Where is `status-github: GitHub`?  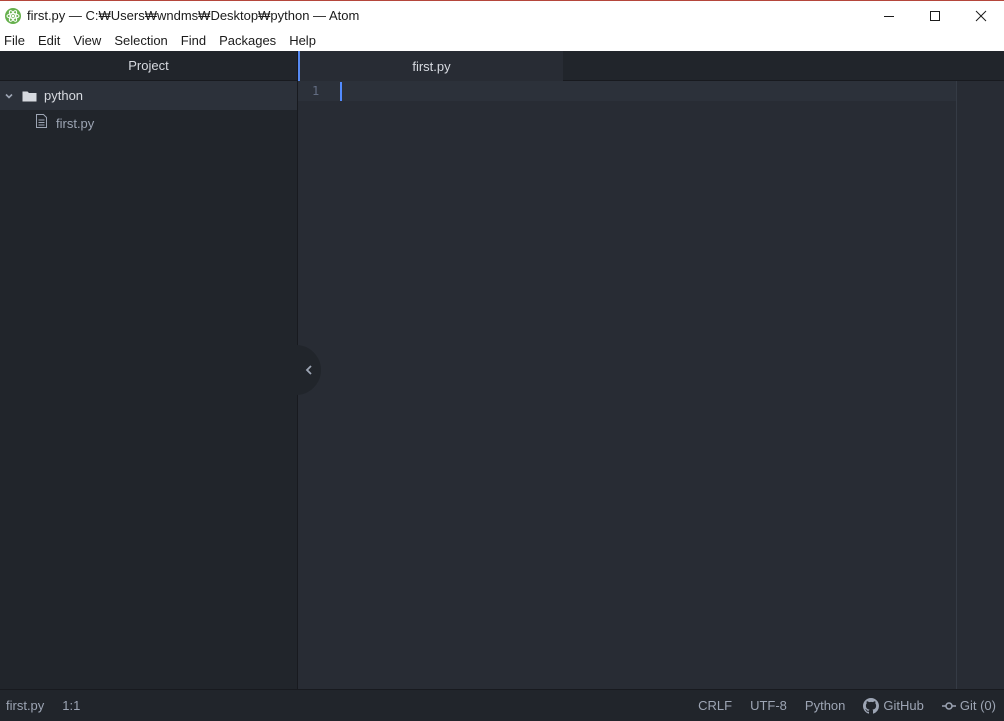
status-github: GitHub is located at coordinates (893, 705).